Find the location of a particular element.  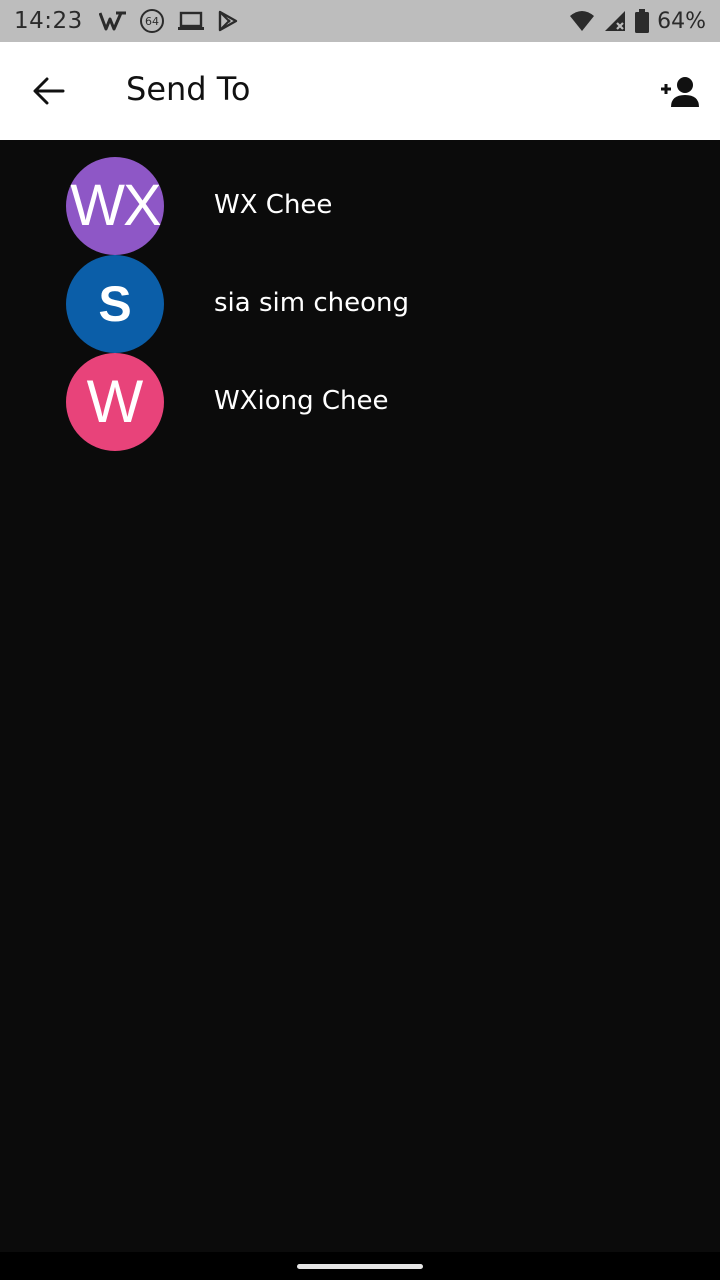

add-contact-button is located at coordinates (680, 92).